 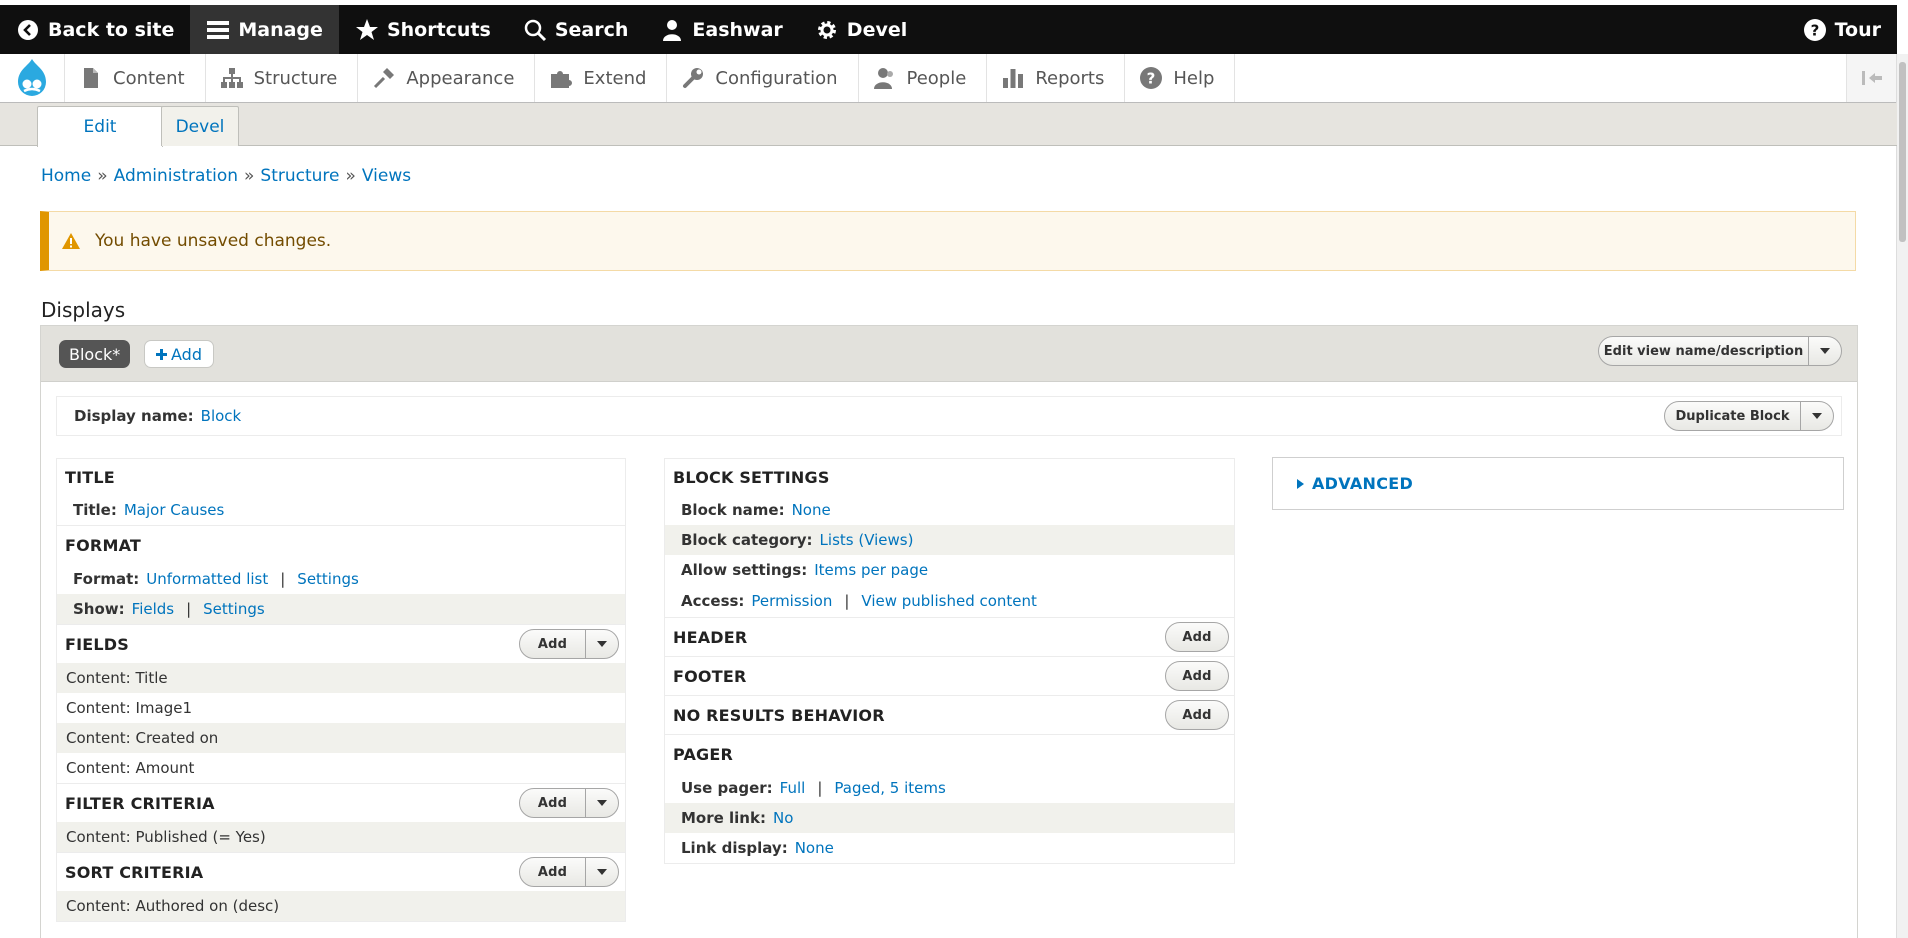 I want to click on people-icon, so click(x=885, y=78).